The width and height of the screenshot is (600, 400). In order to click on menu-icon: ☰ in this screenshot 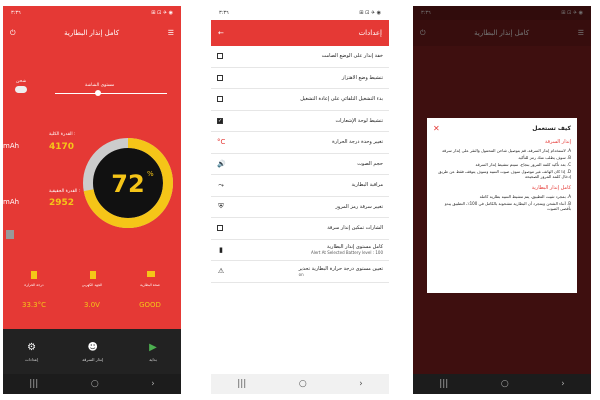, I will do `click(171, 33)`.